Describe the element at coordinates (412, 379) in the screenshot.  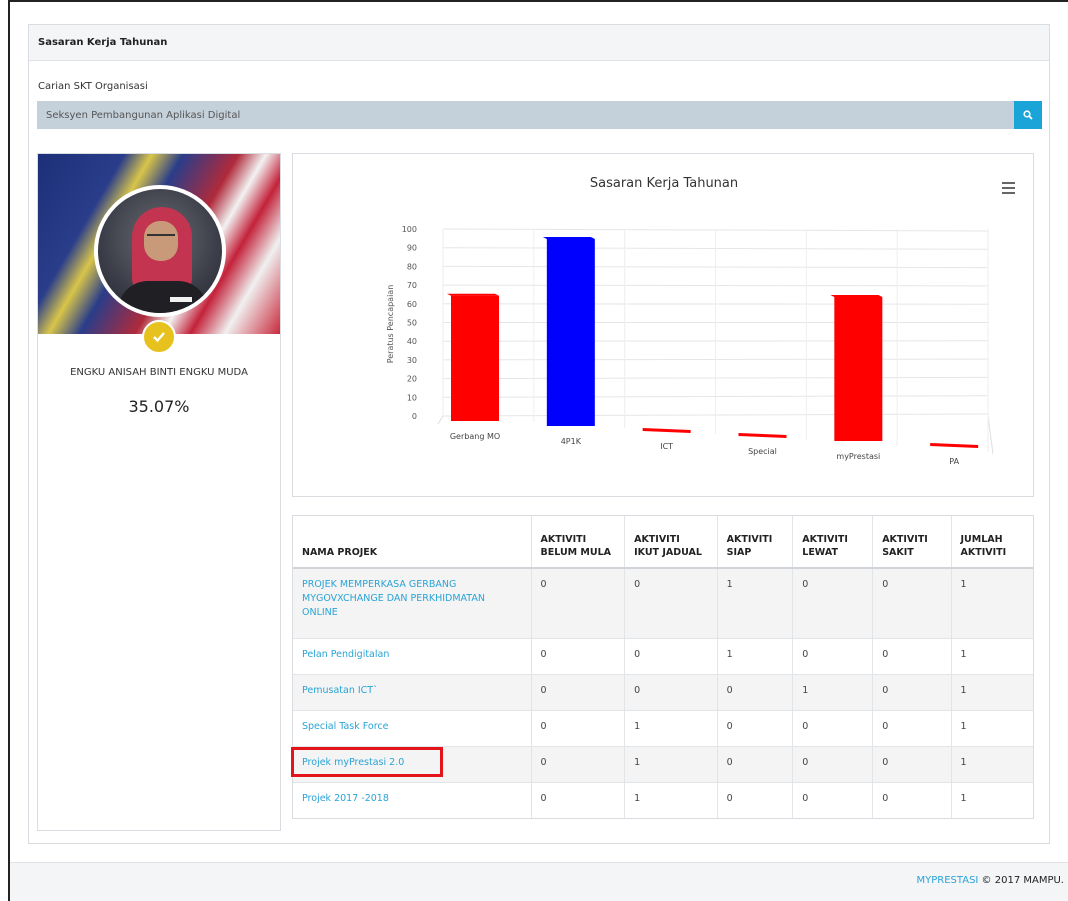
I see `y-tick-label: 20` at that location.